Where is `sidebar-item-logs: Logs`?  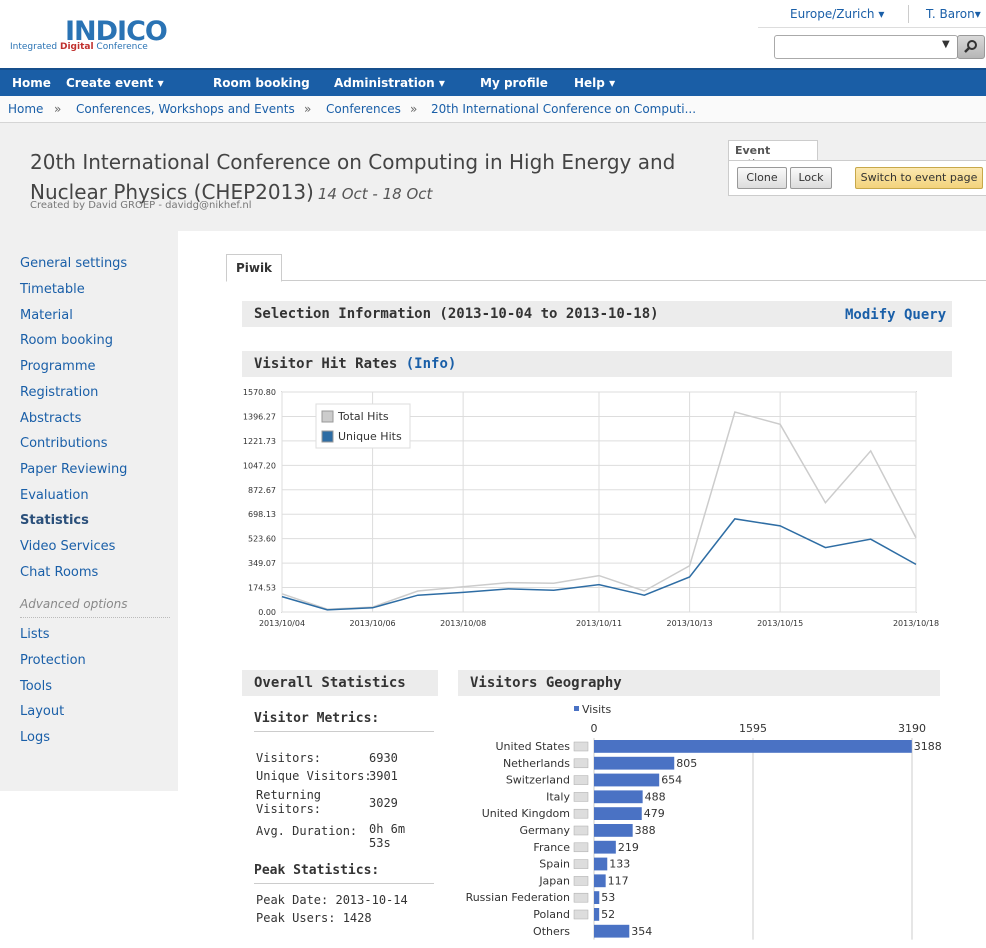
sidebar-item-logs: Logs is located at coordinates (35, 737).